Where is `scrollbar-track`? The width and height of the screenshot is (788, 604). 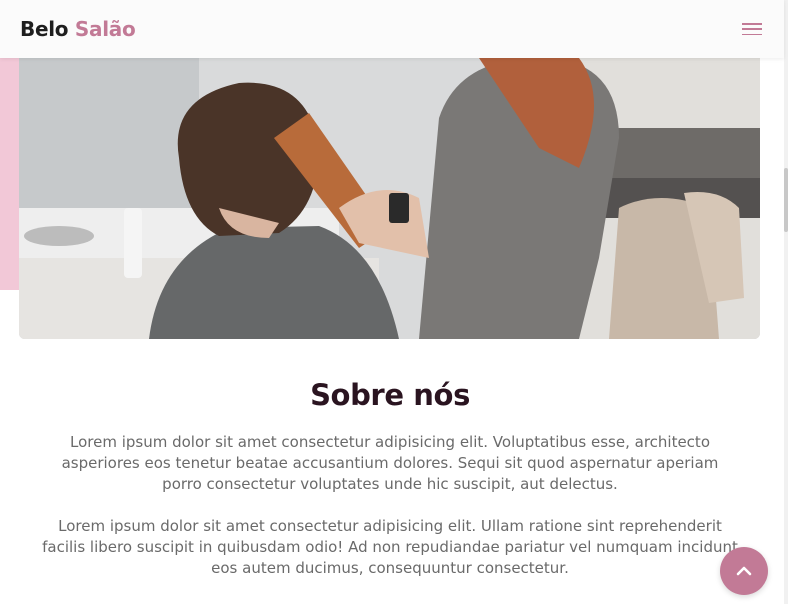 scrollbar-track is located at coordinates (786, 302).